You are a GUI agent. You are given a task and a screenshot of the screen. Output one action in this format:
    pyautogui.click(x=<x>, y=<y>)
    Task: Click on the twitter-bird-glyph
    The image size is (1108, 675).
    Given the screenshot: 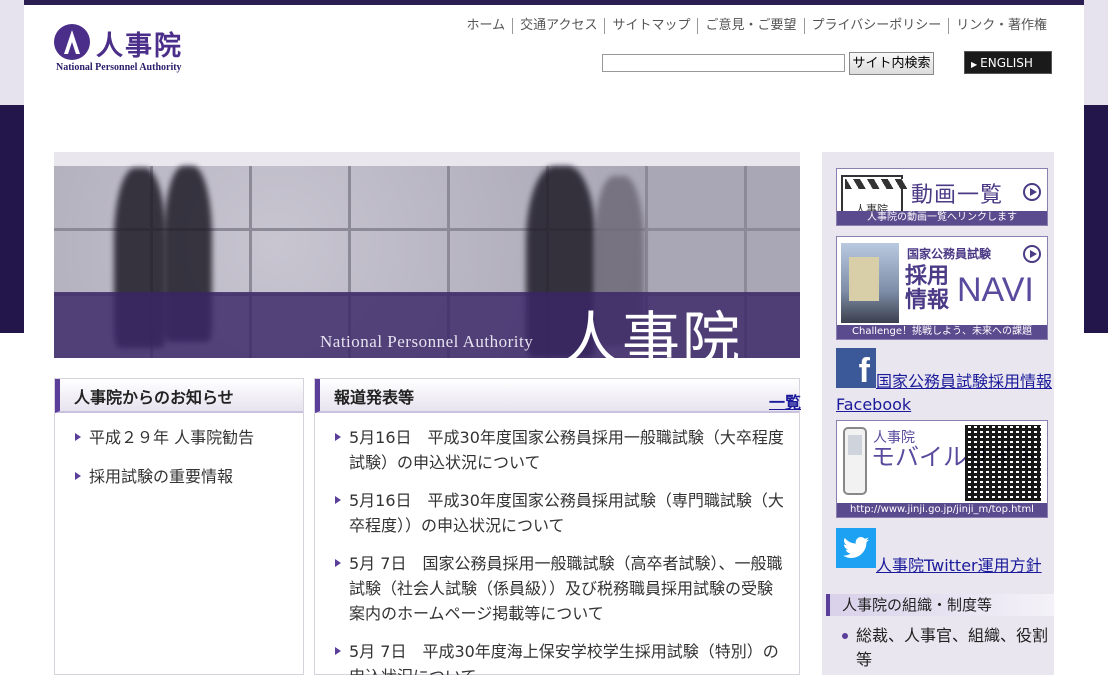 What is the action you would take?
    pyautogui.click(x=856, y=547)
    